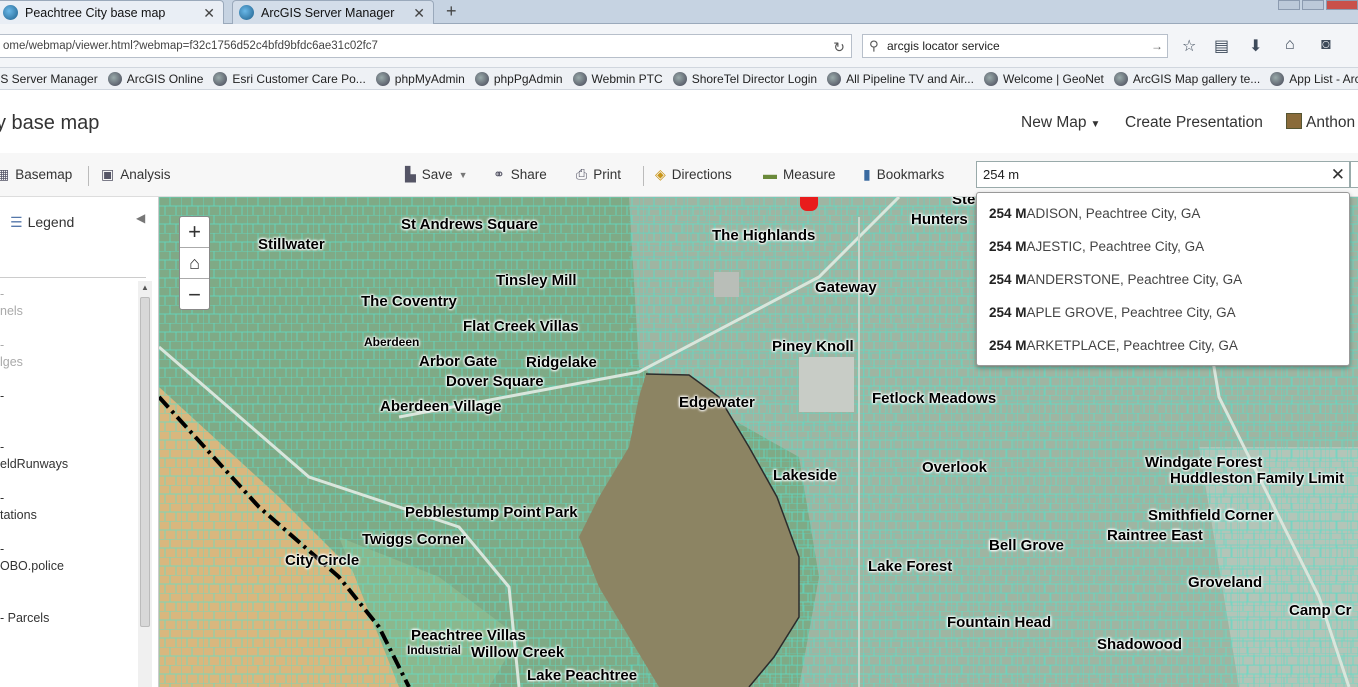 The image size is (1358, 687). I want to click on basemap-icon: ▦, so click(5, 174).